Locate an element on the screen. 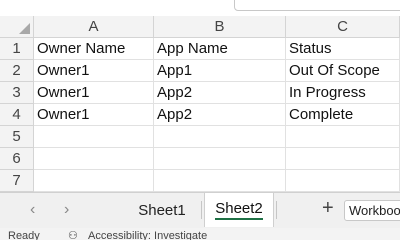  column-header-b: B is located at coordinates (220, 27).